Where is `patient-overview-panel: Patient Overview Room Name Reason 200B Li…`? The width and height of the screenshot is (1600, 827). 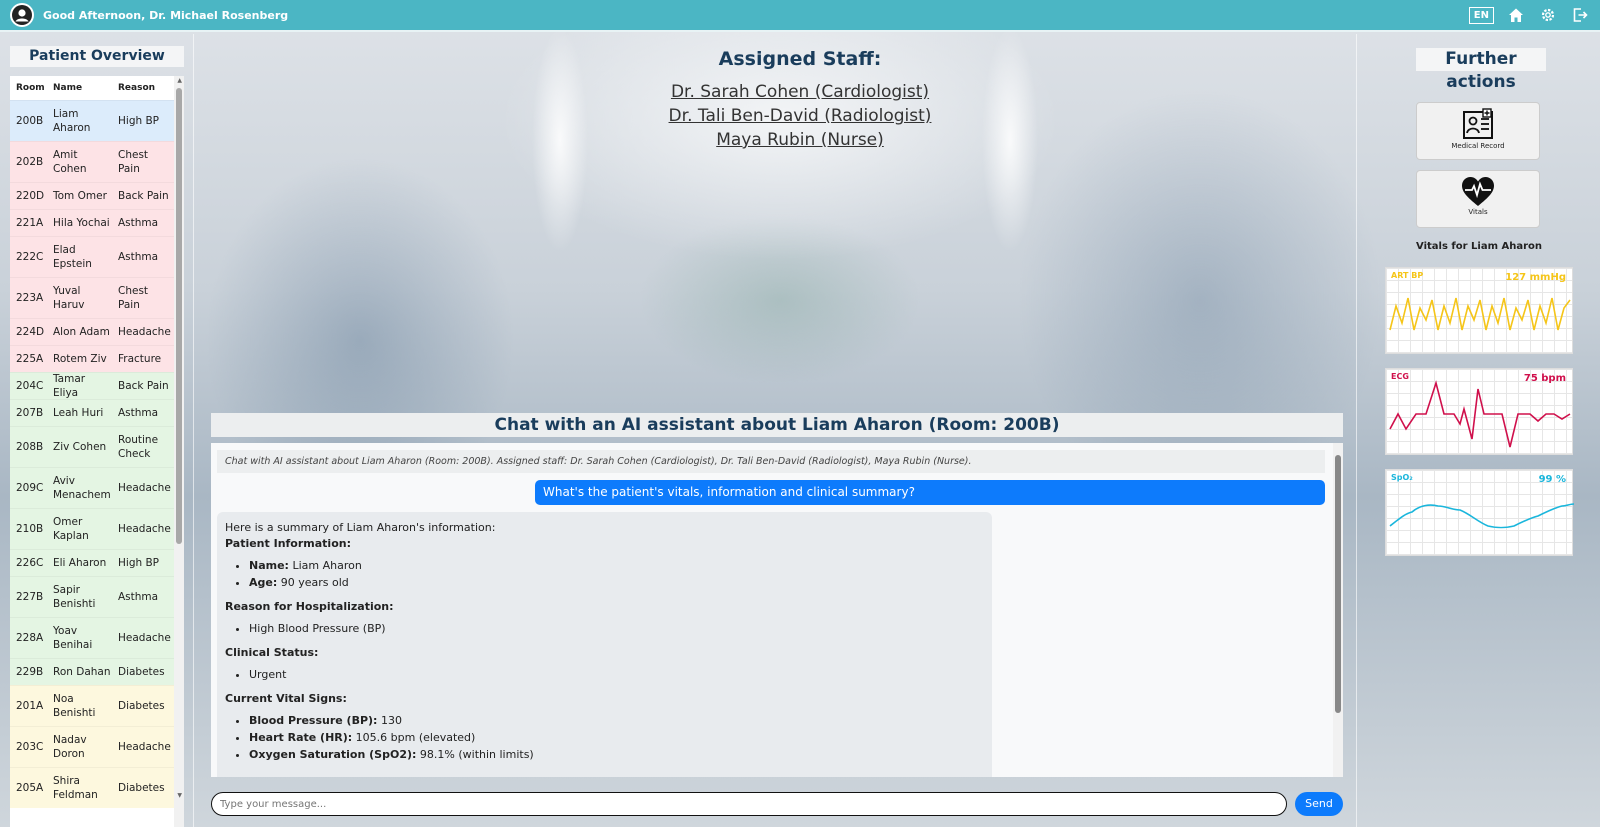
patient-overview-panel: Patient Overview Room Name Reason 200B Li… is located at coordinates (97, 430).